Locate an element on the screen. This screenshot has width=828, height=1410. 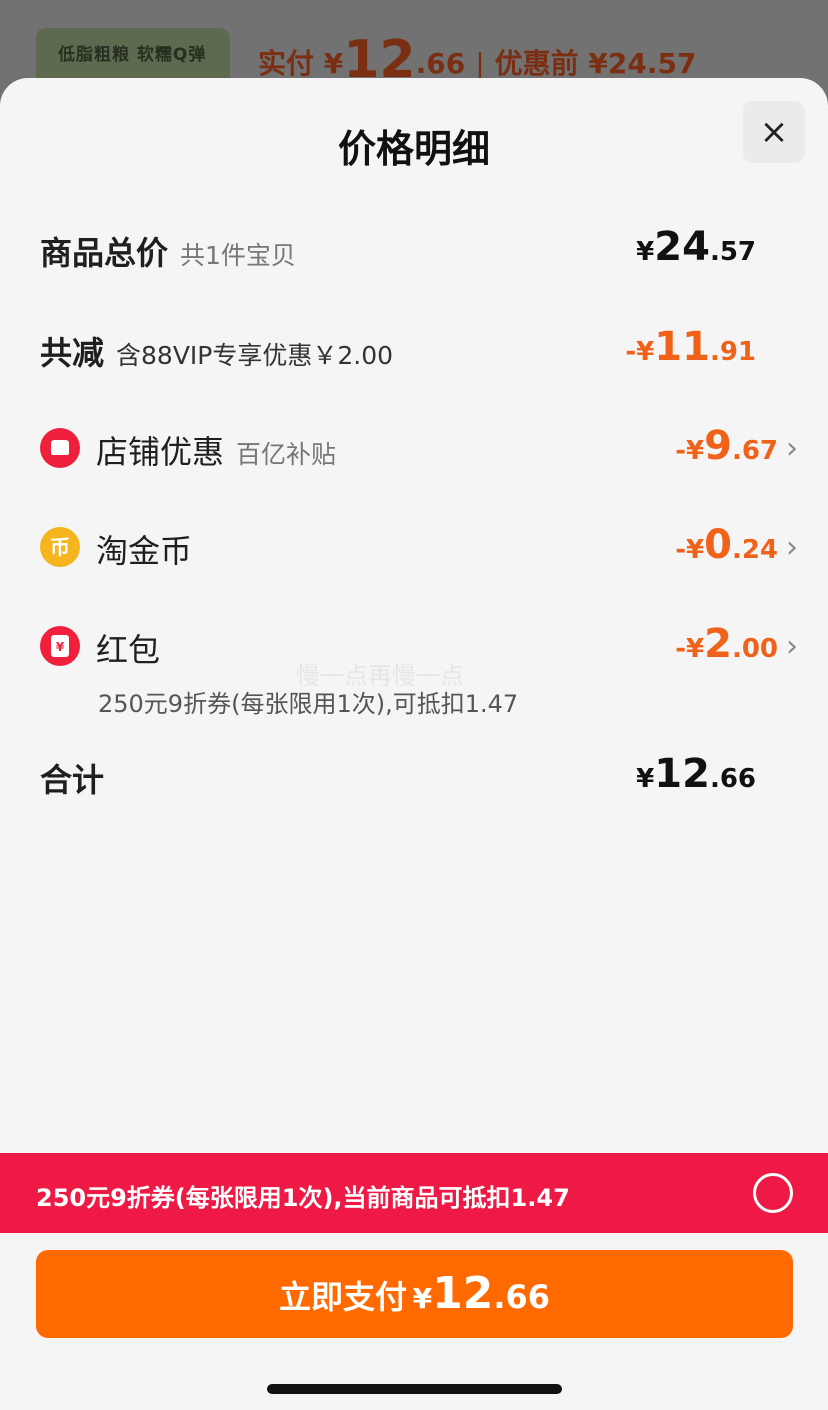
sum-label: 合计 is located at coordinates (72, 780).